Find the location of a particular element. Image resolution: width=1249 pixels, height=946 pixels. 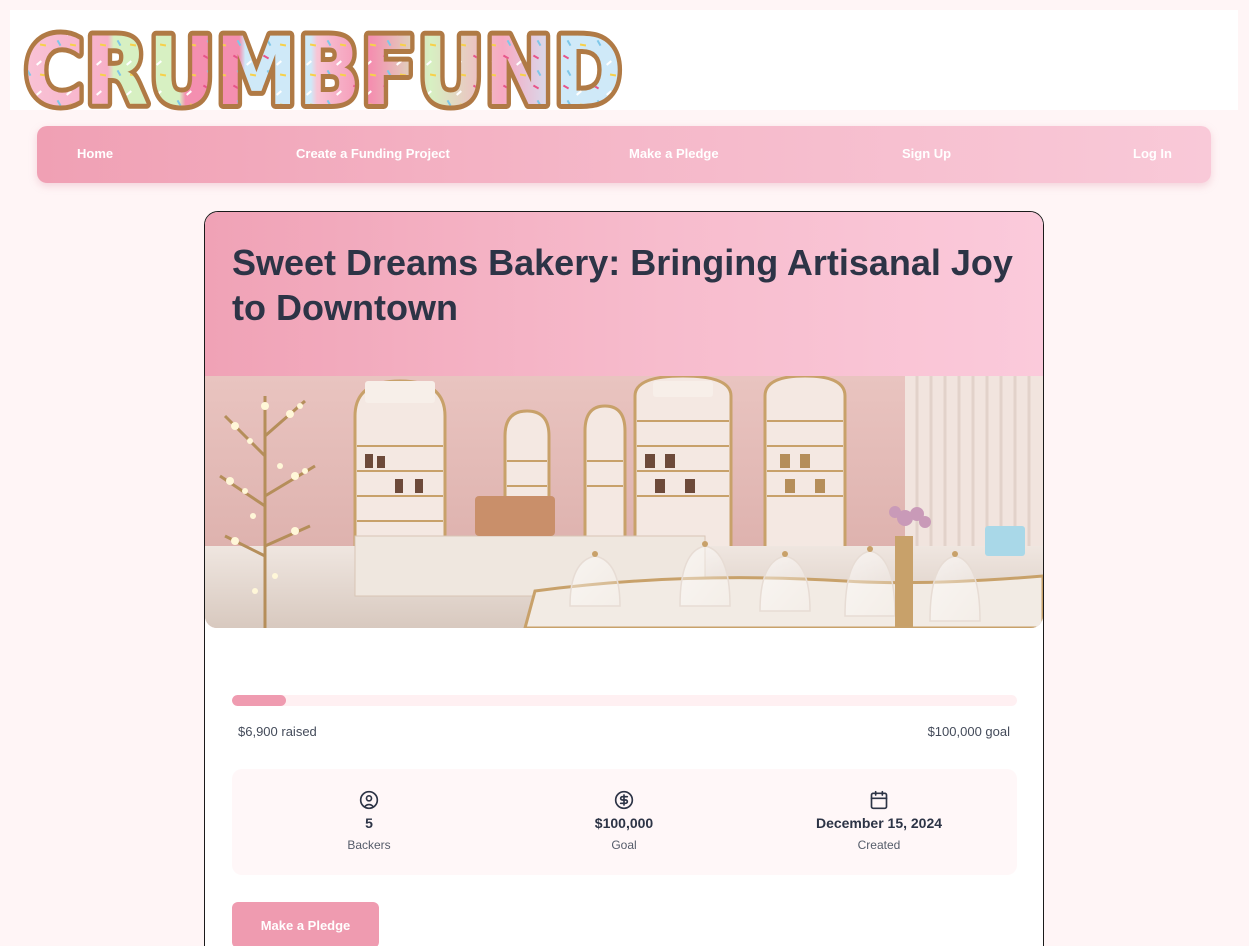

crumbfund-logo: CRUMBFUND CRUMBFUND CRUMBFUND is located at coordinates (323, 67).